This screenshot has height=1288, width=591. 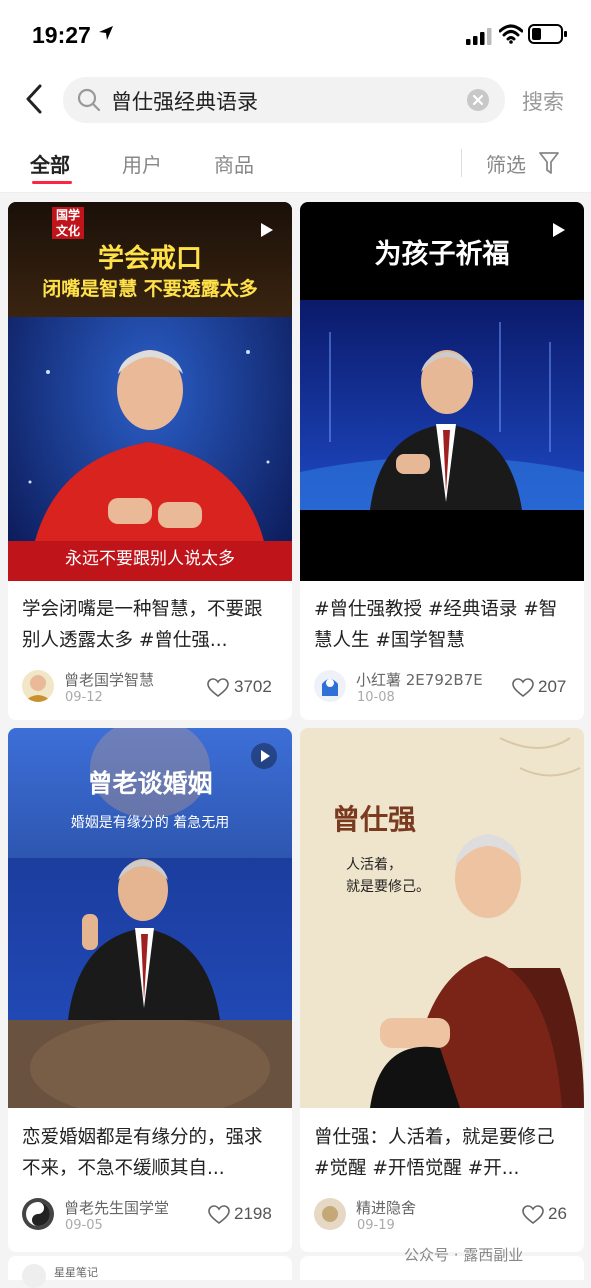 I want to click on thumbnail-headline: 学会戒口, so click(x=149, y=259).